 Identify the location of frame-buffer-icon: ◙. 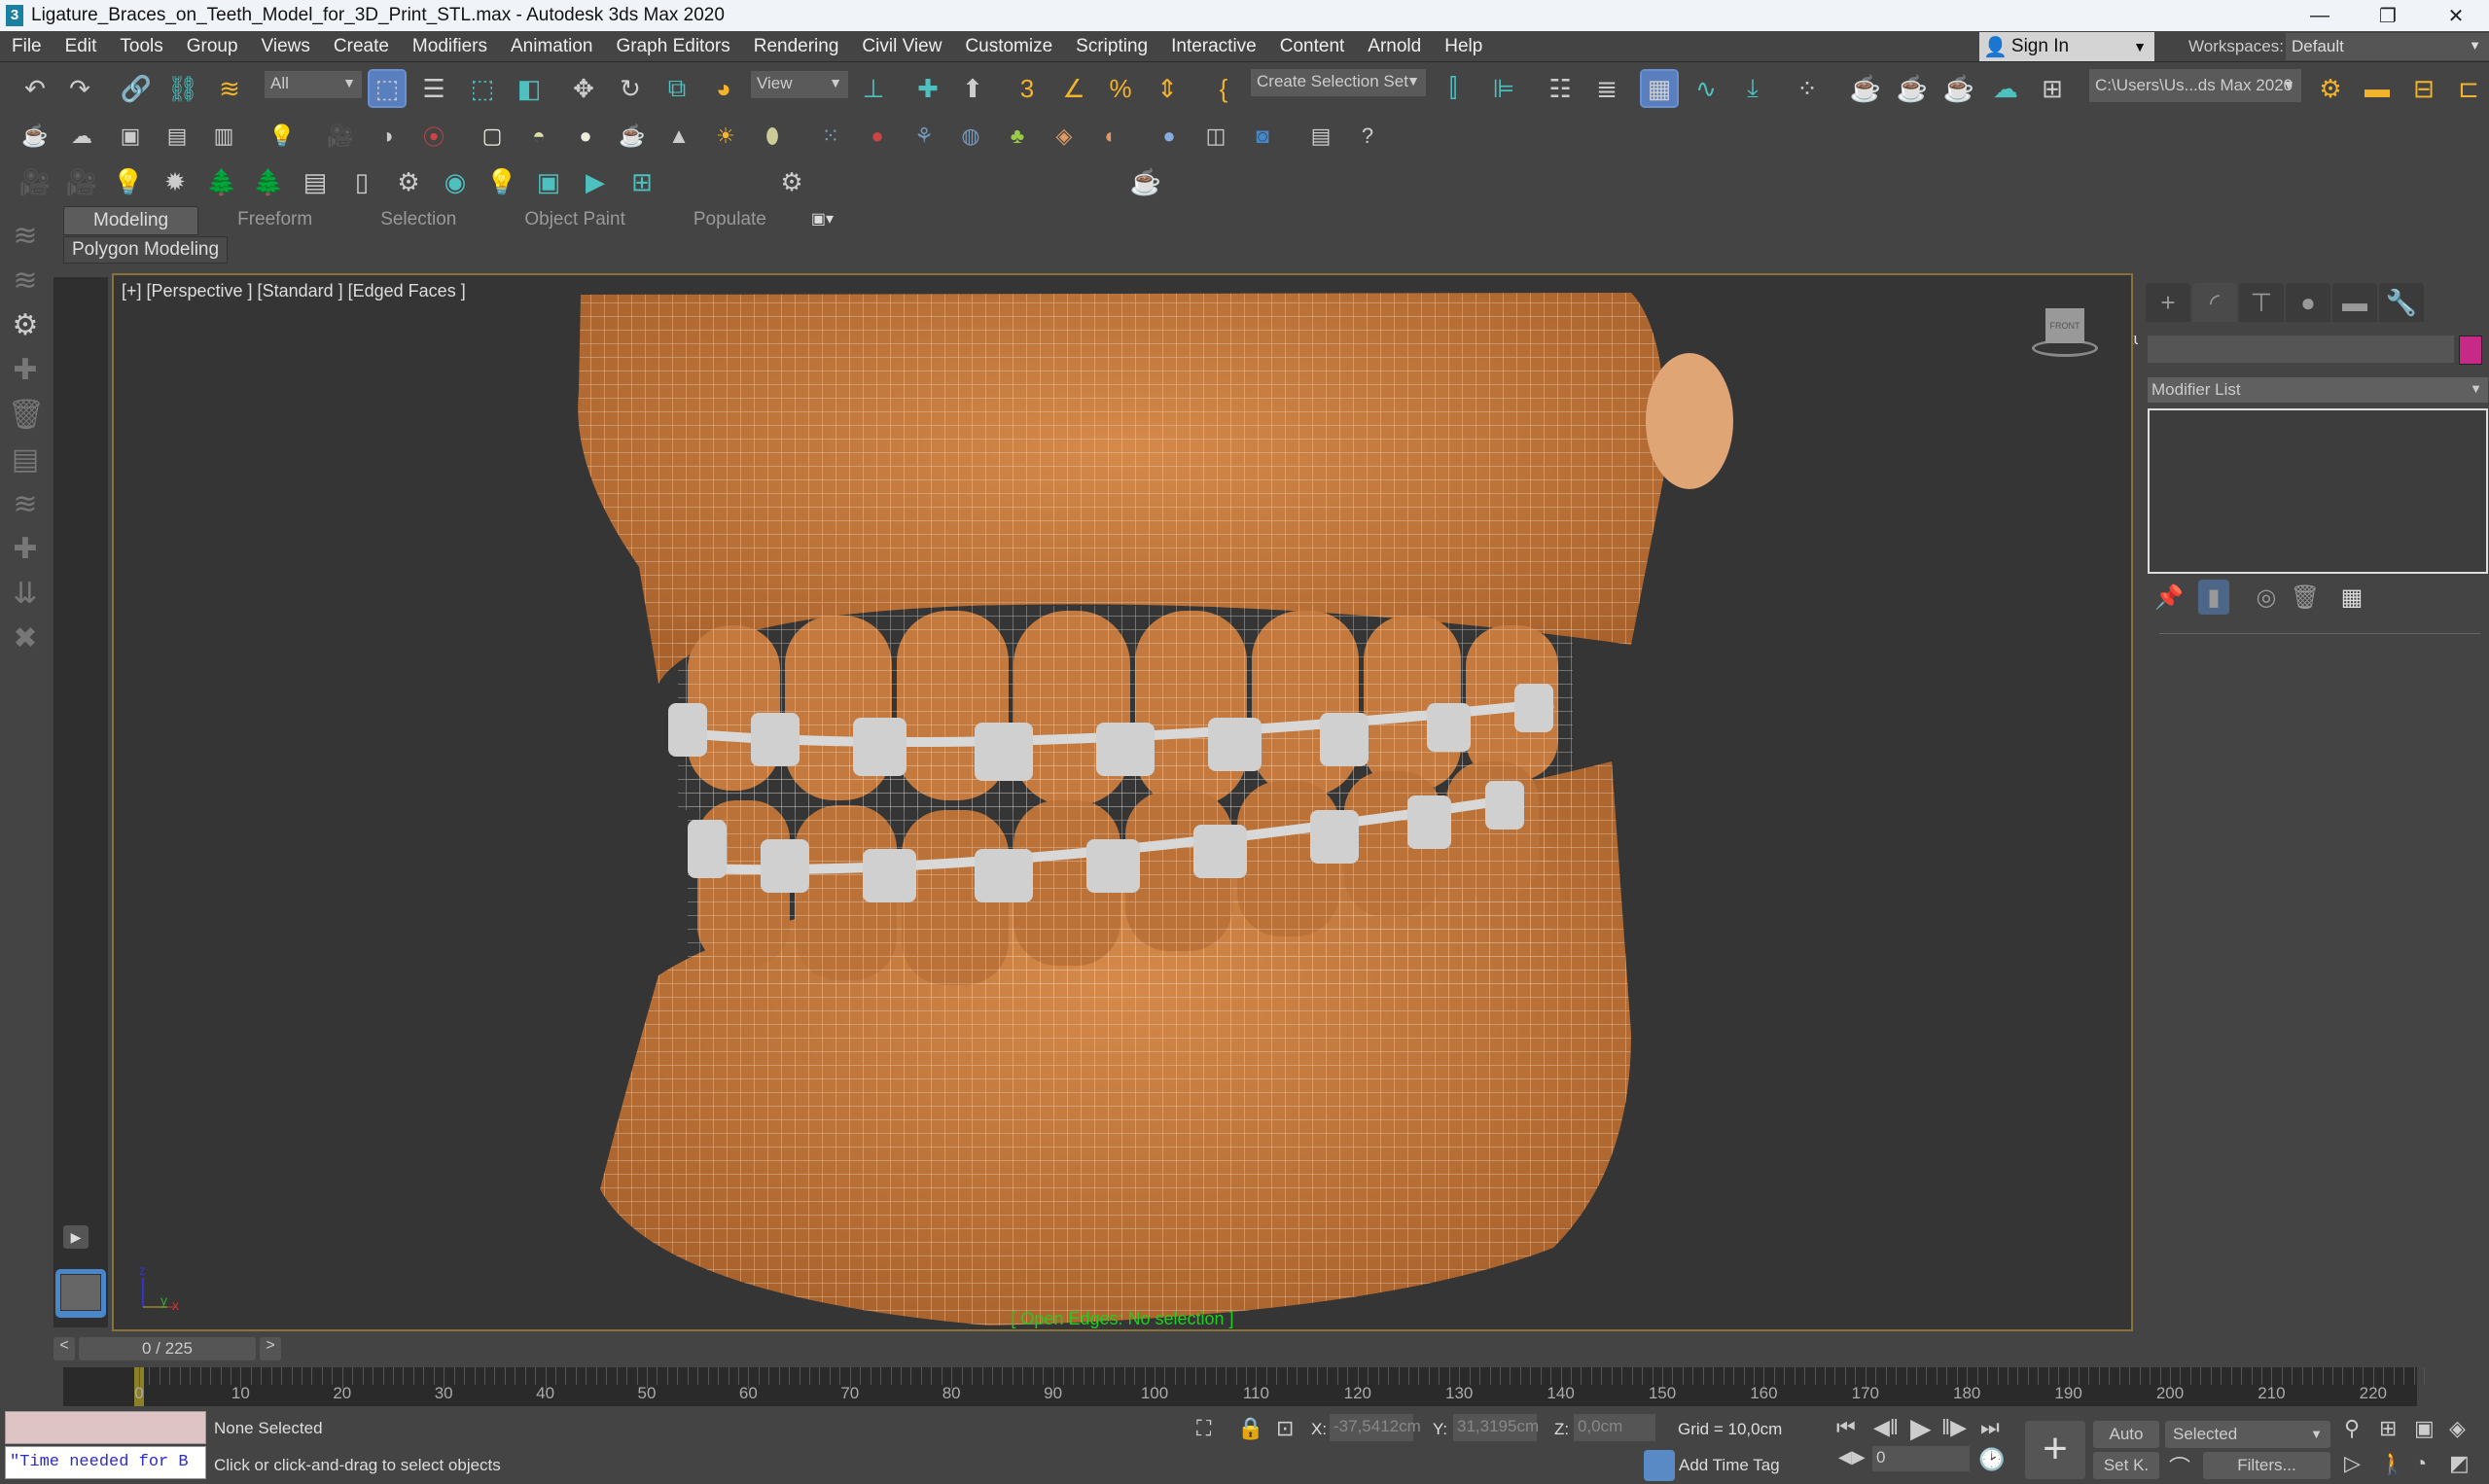
(1262, 137).